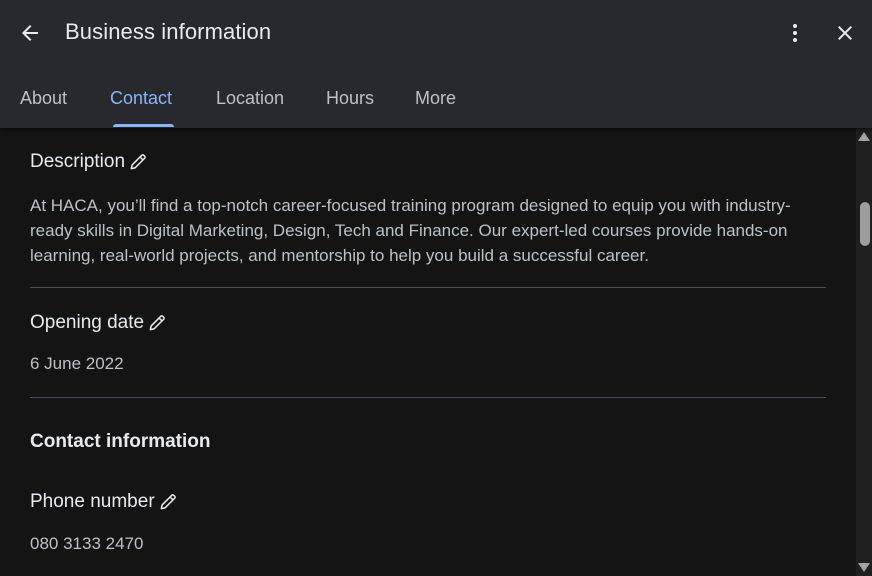  I want to click on scrollbar-track, so click(864, 352).